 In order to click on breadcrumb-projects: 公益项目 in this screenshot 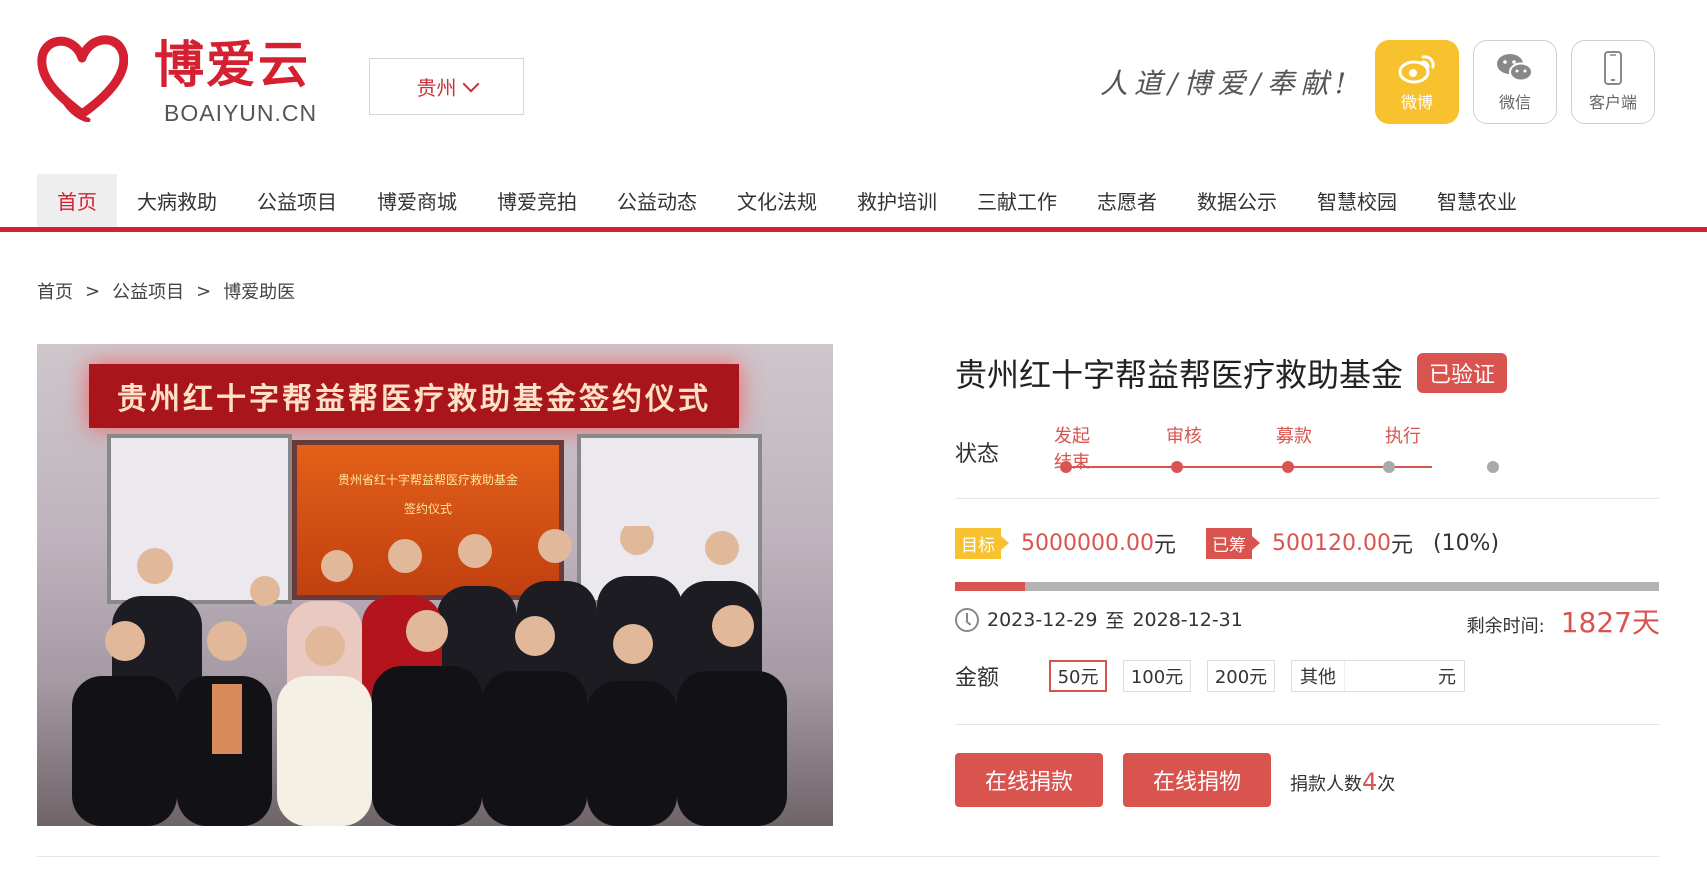, I will do `click(148, 291)`.